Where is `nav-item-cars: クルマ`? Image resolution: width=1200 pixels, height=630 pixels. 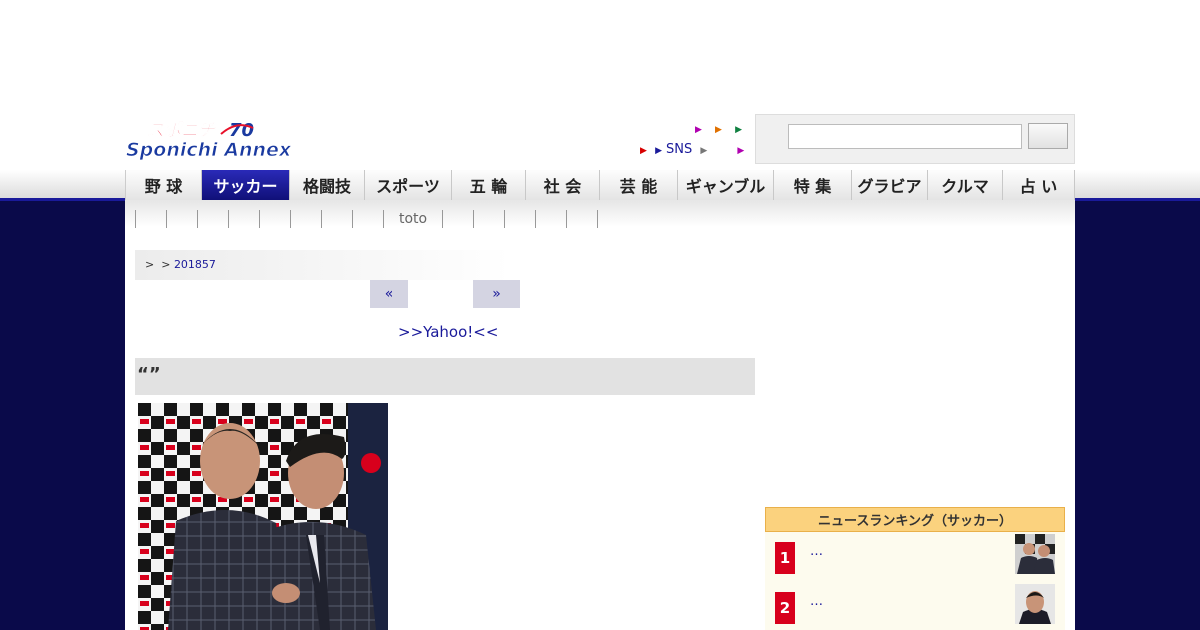 nav-item-cars: クルマ is located at coordinates (965, 185).